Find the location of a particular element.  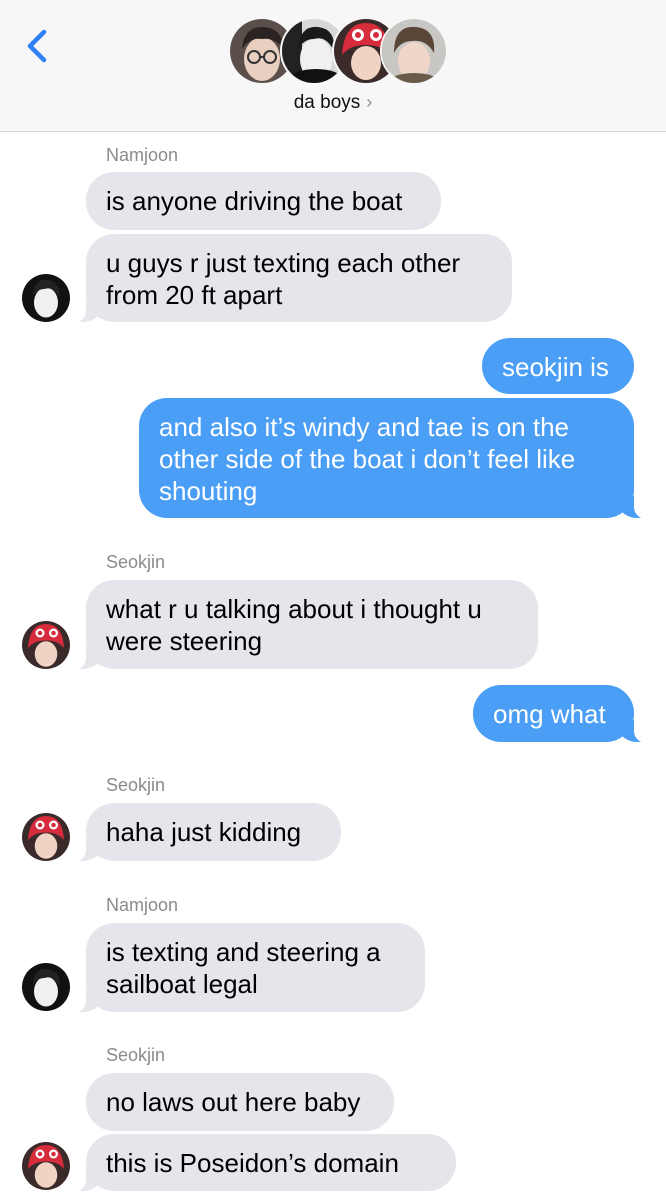

message-bubble: is texting and steering a sailboat legal is located at coordinates (247, 968).